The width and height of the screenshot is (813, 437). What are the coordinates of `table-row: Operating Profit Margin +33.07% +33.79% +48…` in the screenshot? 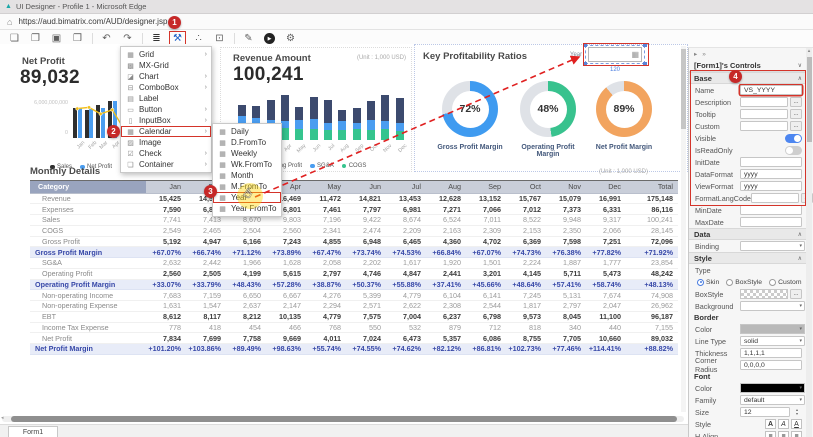 It's located at (354, 285).